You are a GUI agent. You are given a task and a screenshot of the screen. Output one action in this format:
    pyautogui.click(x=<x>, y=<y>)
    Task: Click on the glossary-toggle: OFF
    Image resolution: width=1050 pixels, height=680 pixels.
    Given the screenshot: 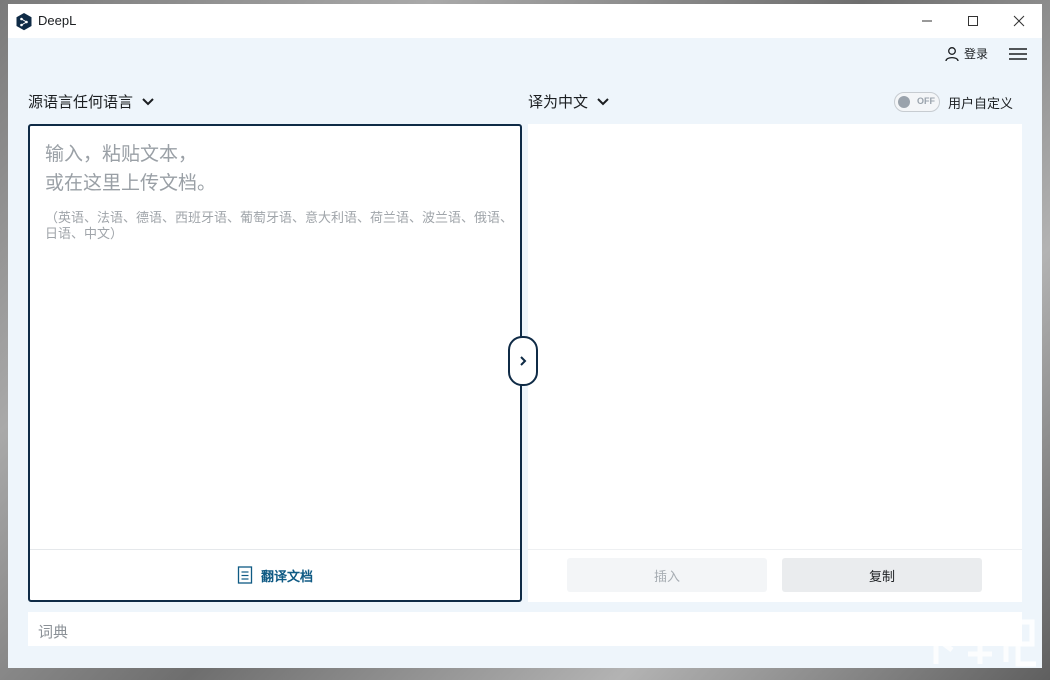 What is the action you would take?
    pyautogui.click(x=917, y=102)
    